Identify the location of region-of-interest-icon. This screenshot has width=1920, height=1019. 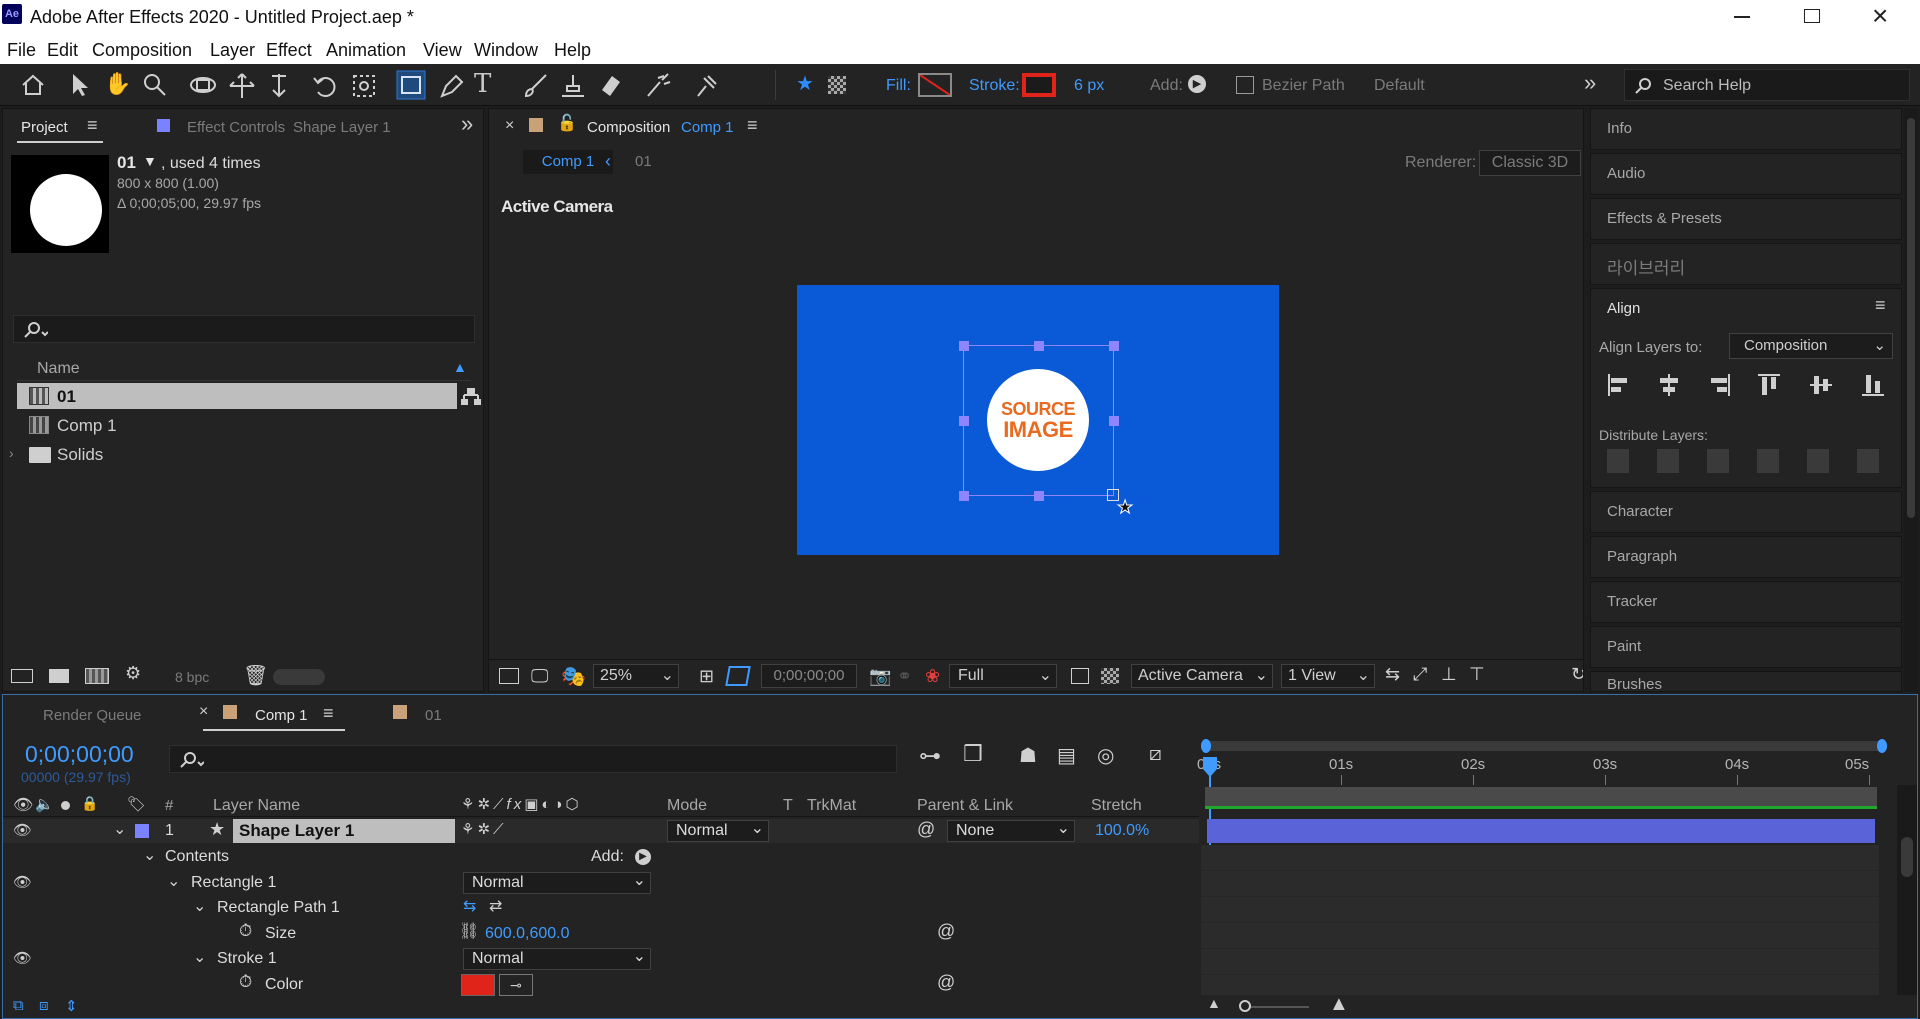
(1080, 676).